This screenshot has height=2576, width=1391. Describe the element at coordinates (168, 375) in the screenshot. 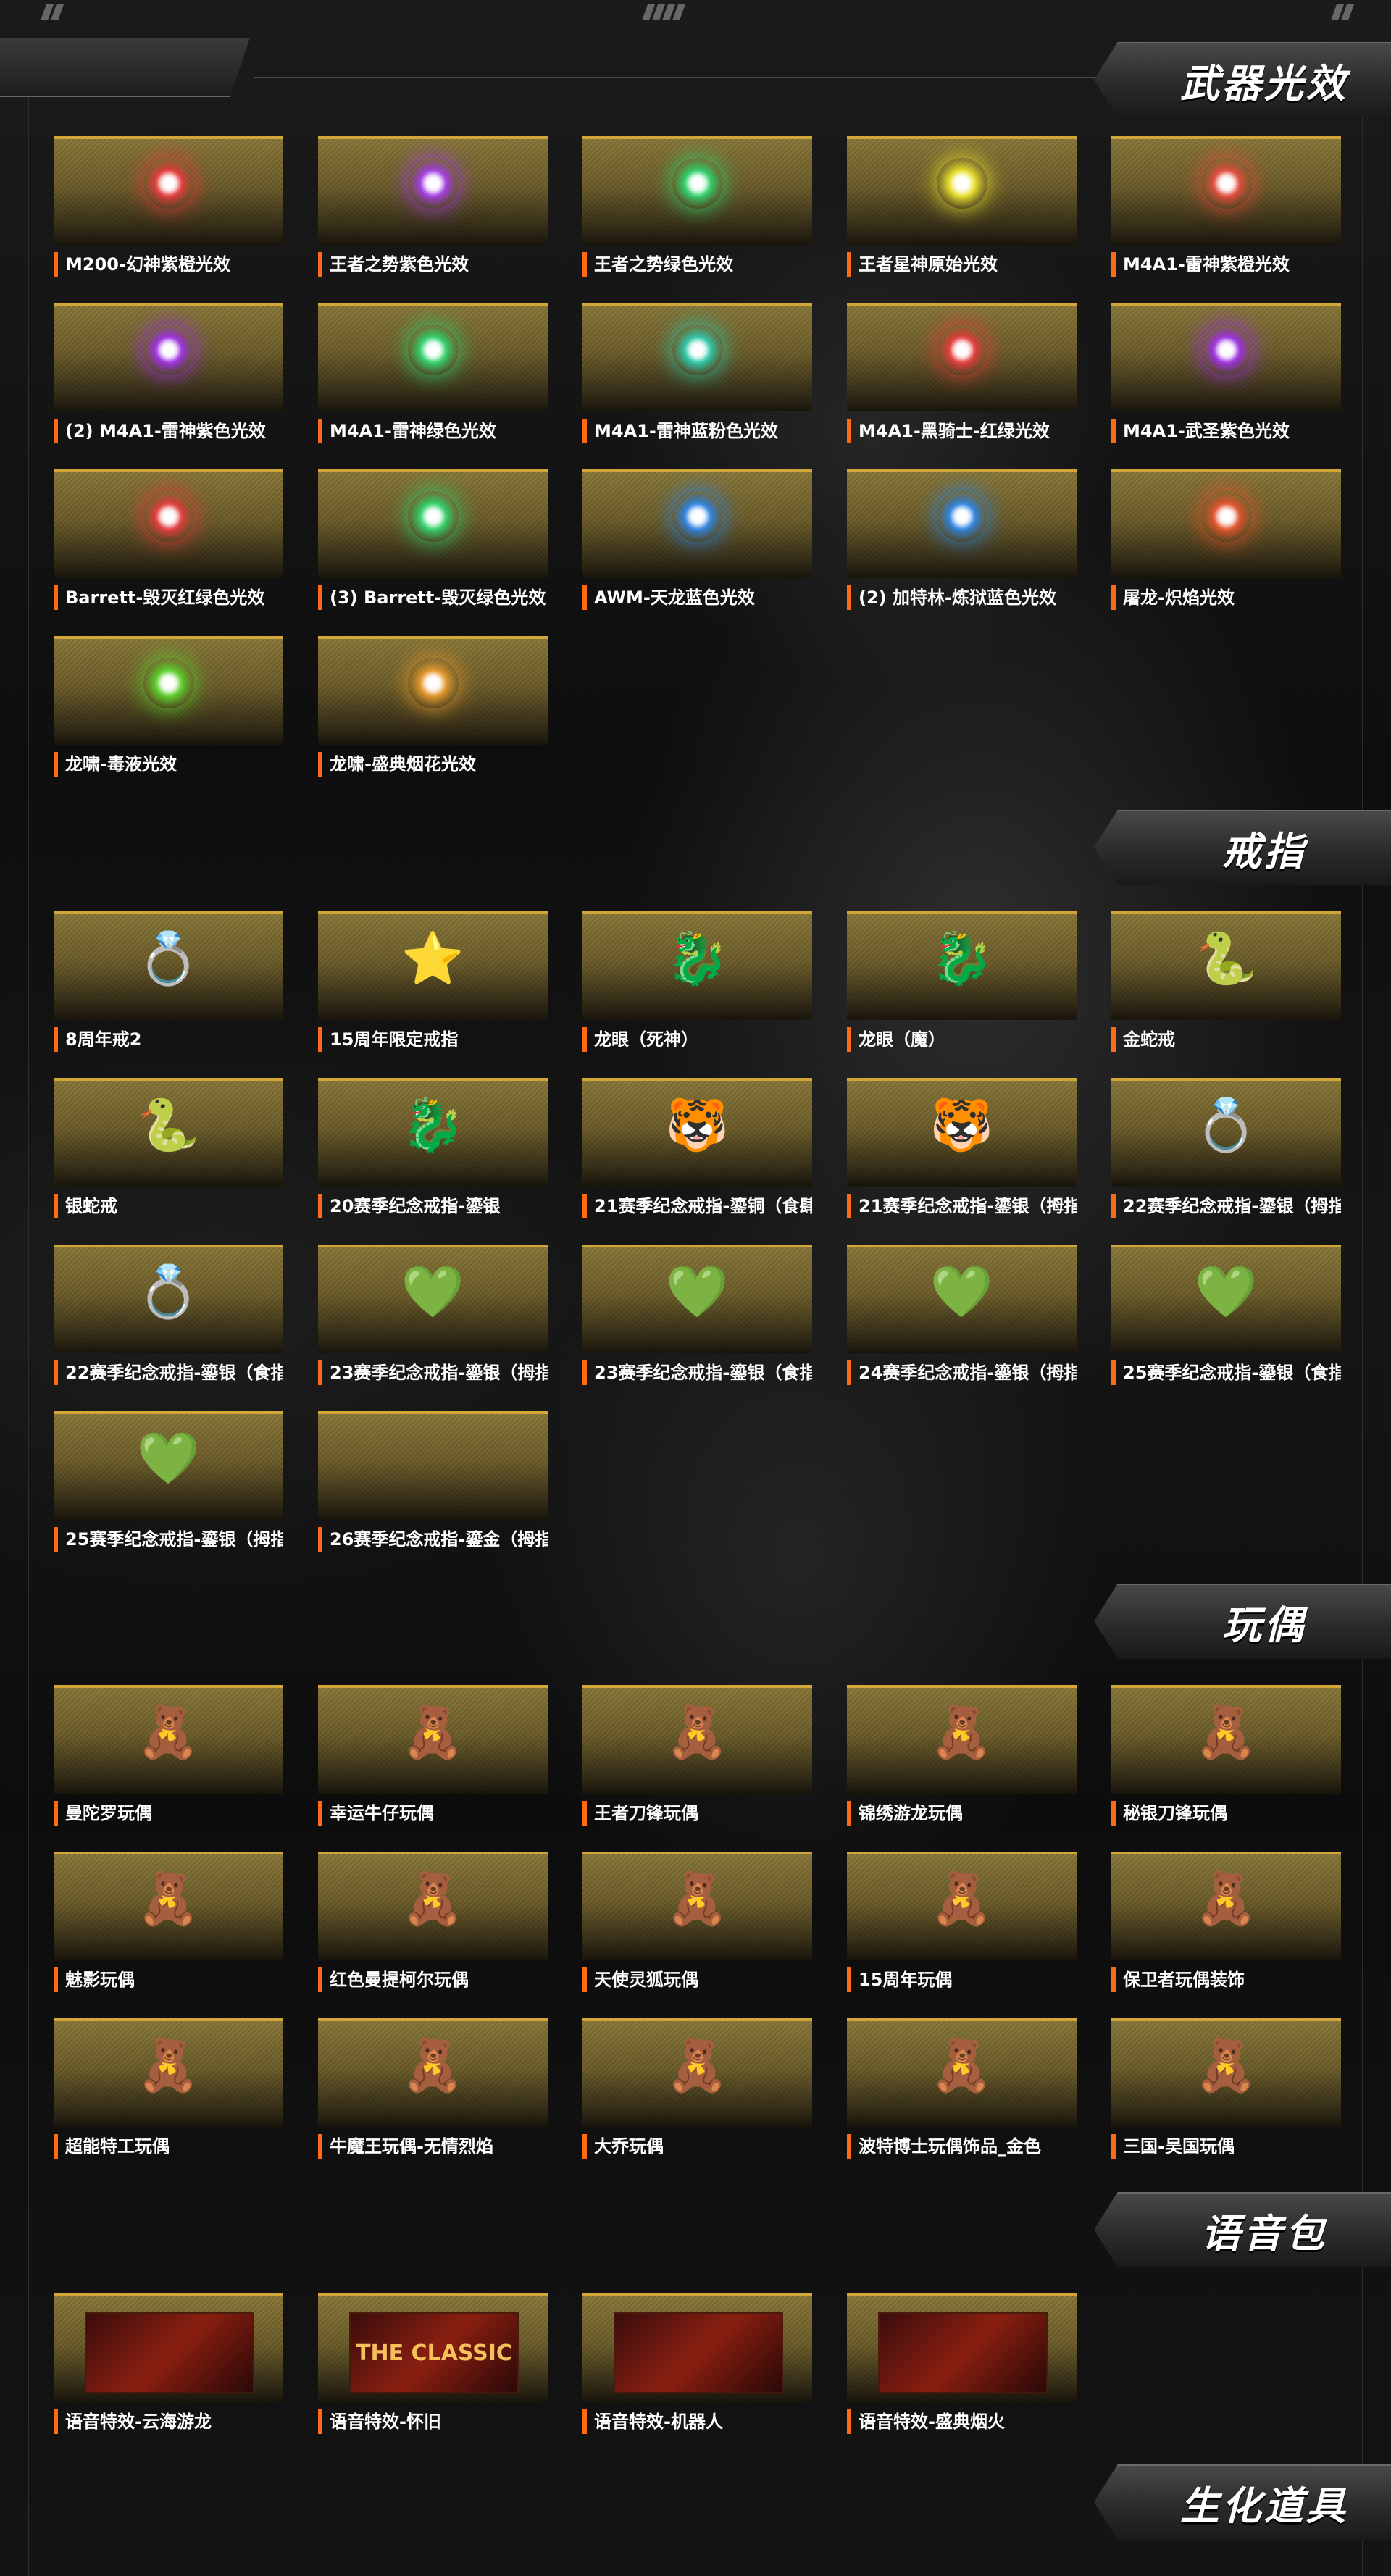

I see `item-card: (2) M4A1-雷神紫色光效` at that location.